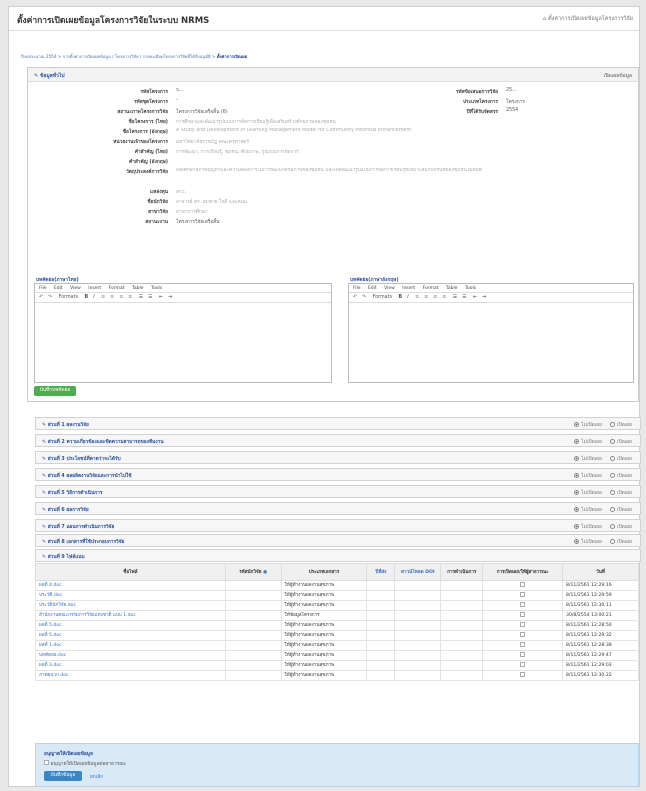 The width and height of the screenshot is (646, 791). I want to click on section-title: ส่วนที่ 7 แผนการดำเนินการวิจัย, so click(81, 527).